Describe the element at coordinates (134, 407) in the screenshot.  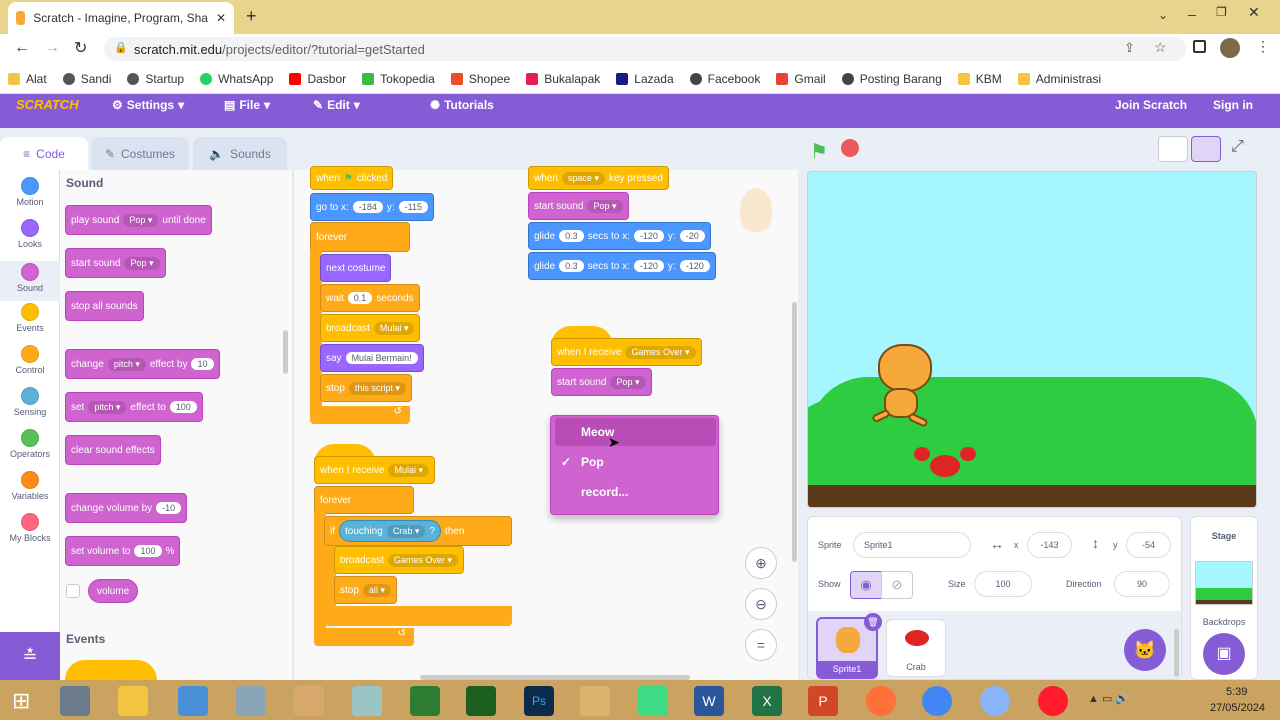
I see `block-set-effect: set pitch ▾ effect to 100` at that location.